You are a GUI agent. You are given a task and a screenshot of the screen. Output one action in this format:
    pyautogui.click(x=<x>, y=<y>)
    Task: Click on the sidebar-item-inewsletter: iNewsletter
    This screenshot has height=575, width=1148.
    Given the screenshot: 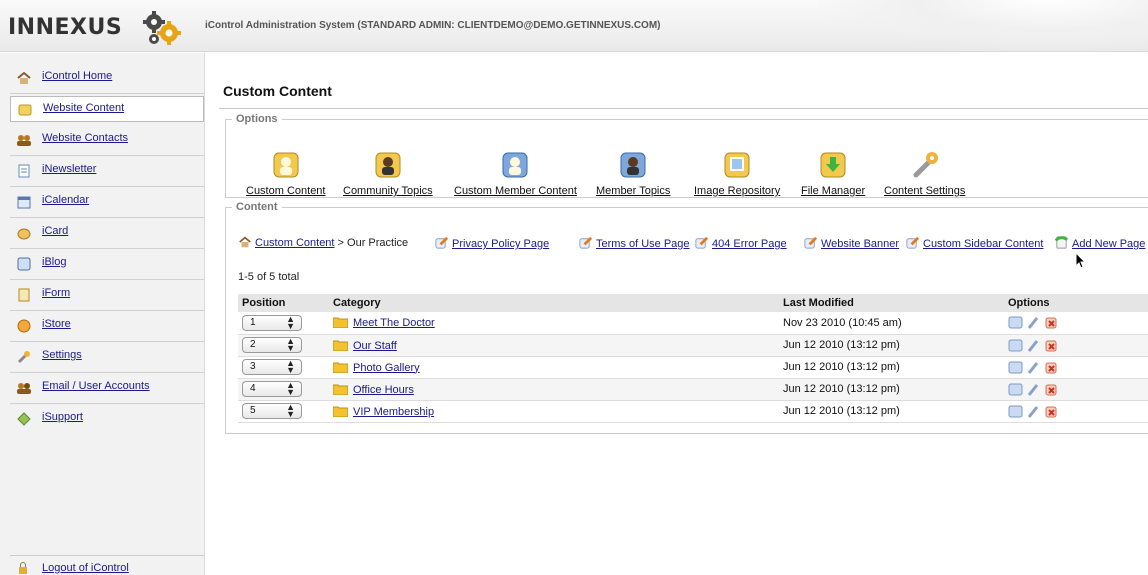 What is the action you would take?
    pyautogui.click(x=107, y=172)
    